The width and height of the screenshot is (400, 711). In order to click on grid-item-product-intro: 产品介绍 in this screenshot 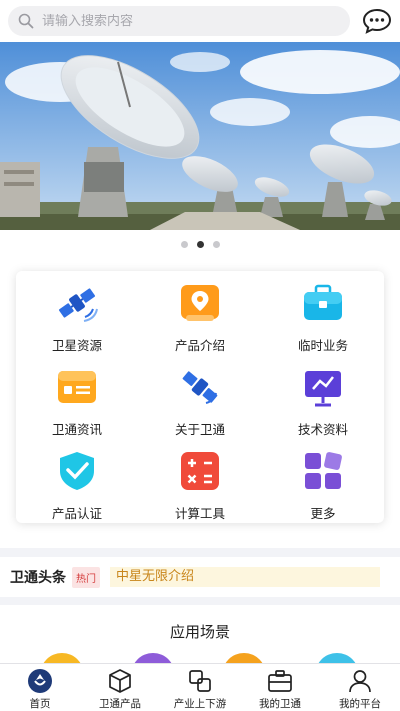, I will do `click(200, 313)`.